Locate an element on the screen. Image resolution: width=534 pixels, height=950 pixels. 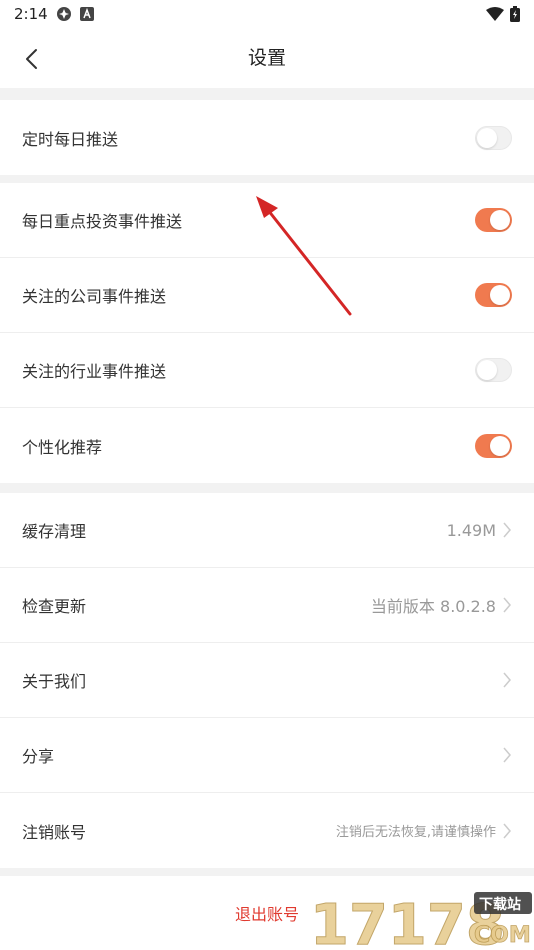
cache-size-value: 1.49M is located at coordinates (471, 530).